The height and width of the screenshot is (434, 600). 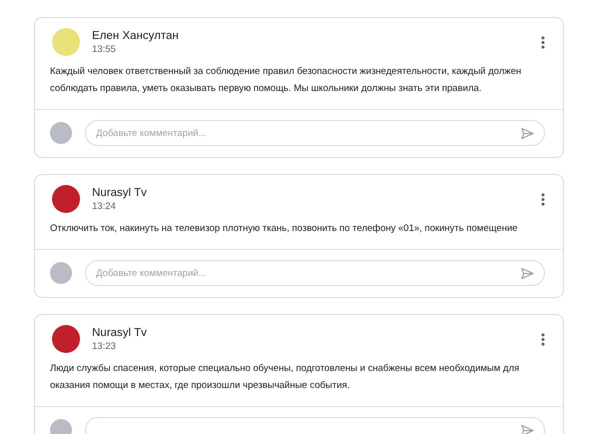 What do you see at coordinates (135, 36) in the screenshot?
I see `author-name: Елен Хансултан` at bounding box center [135, 36].